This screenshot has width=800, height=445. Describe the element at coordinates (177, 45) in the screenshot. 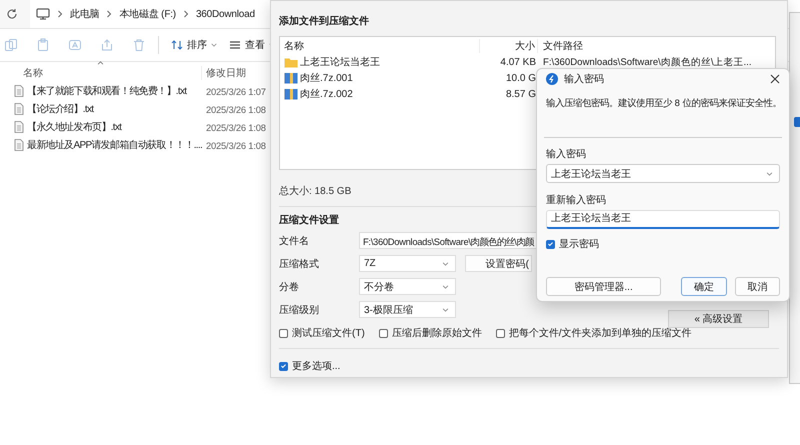

I see `sort-icon` at that location.